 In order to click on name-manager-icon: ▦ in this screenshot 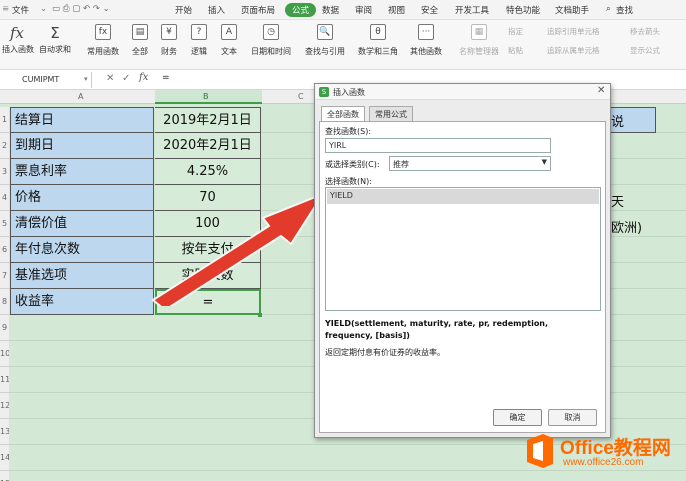, I will do `click(479, 32)`.